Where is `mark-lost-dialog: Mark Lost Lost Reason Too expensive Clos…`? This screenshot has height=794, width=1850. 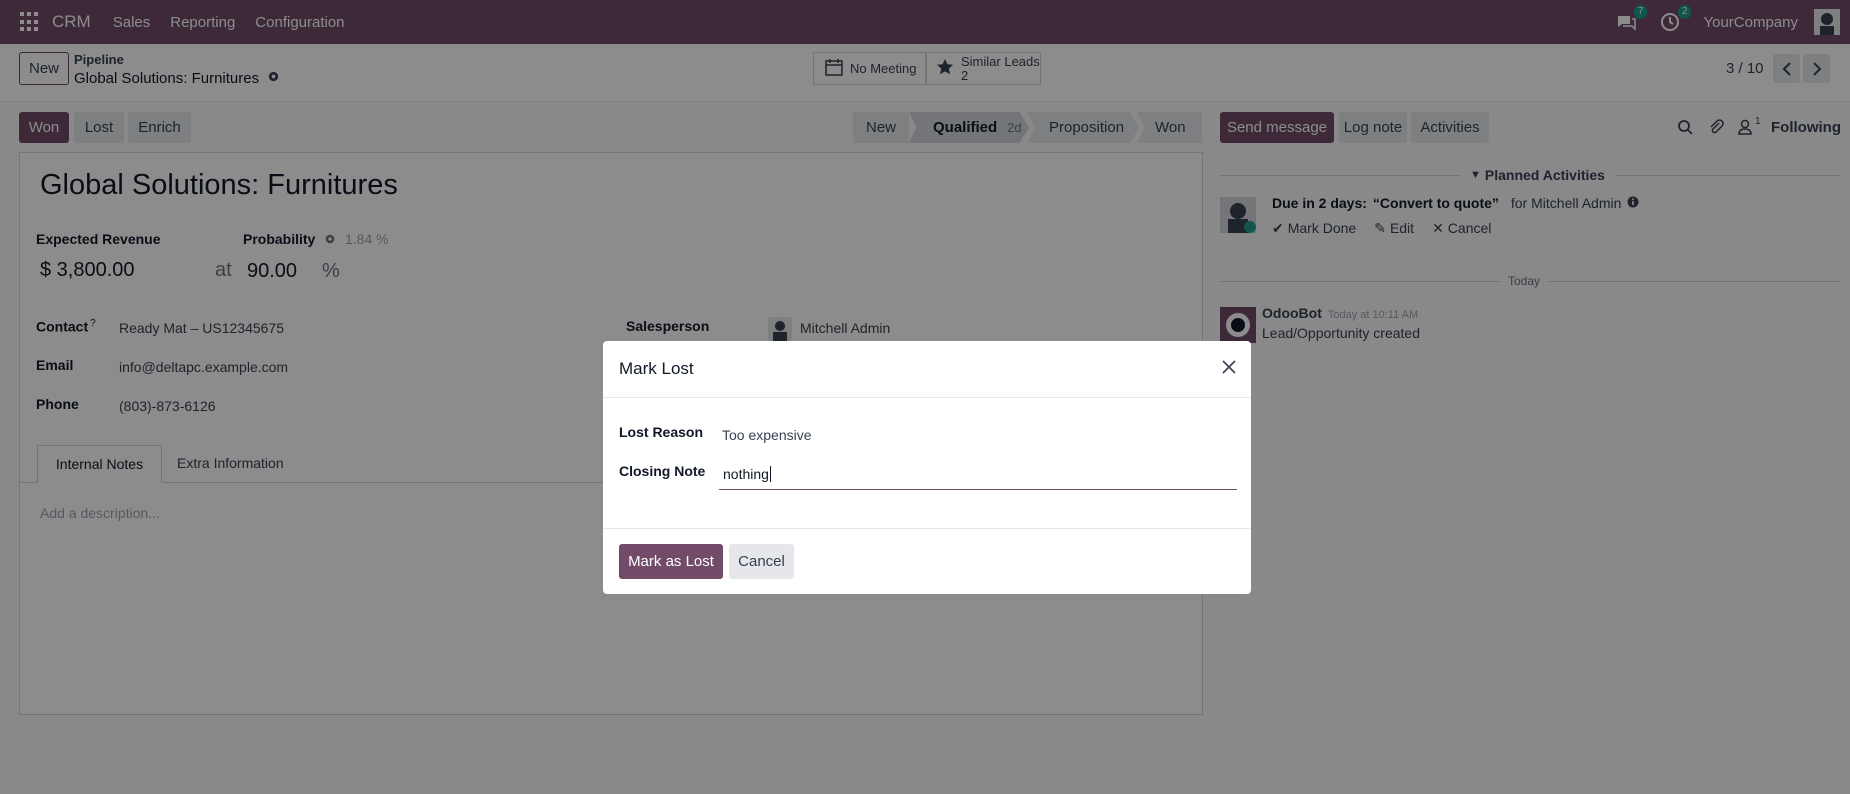
mark-lost-dialog: Mark Lost Lost Reason Too expensive Clos… is located at coordinates (927, 467).